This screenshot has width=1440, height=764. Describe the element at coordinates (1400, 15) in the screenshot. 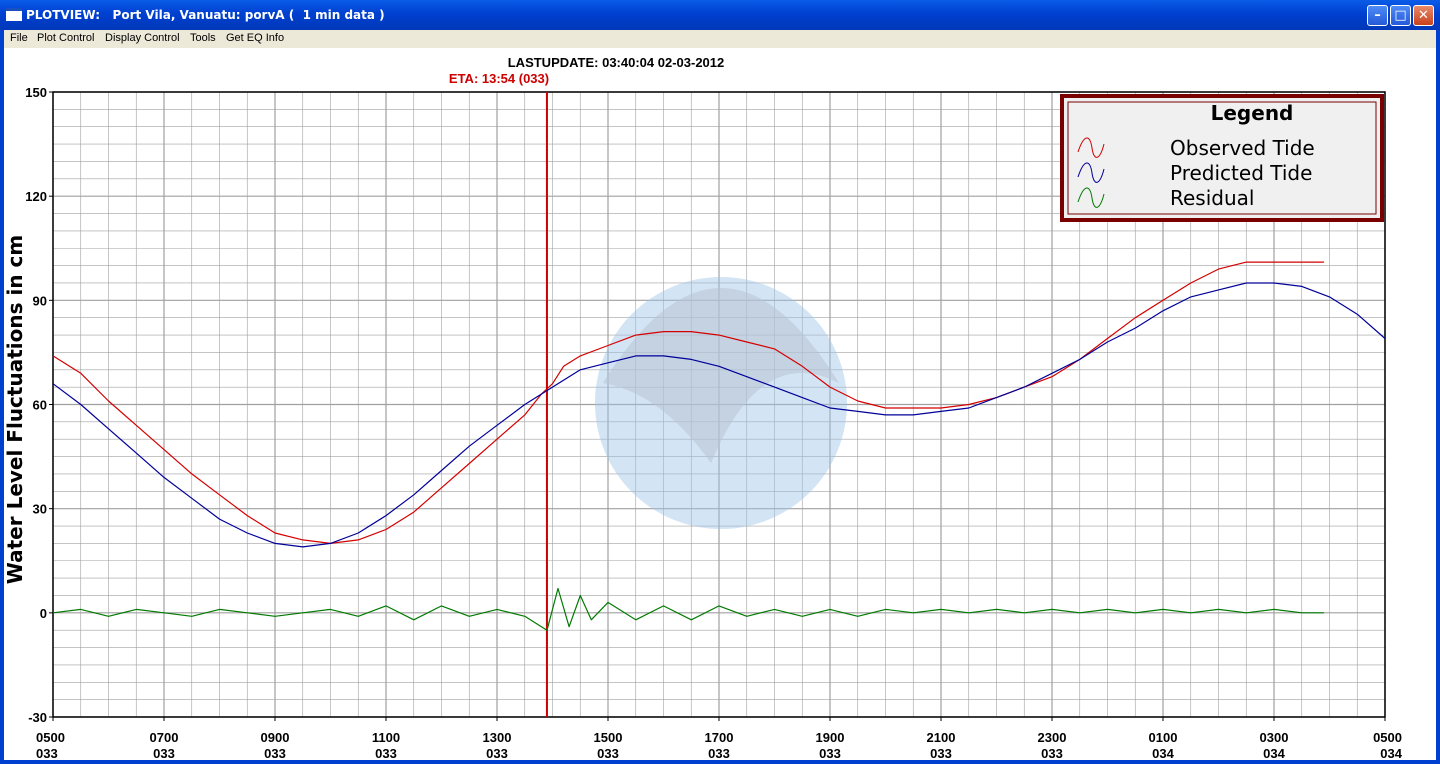

I see `maximize-button: □` at that location.